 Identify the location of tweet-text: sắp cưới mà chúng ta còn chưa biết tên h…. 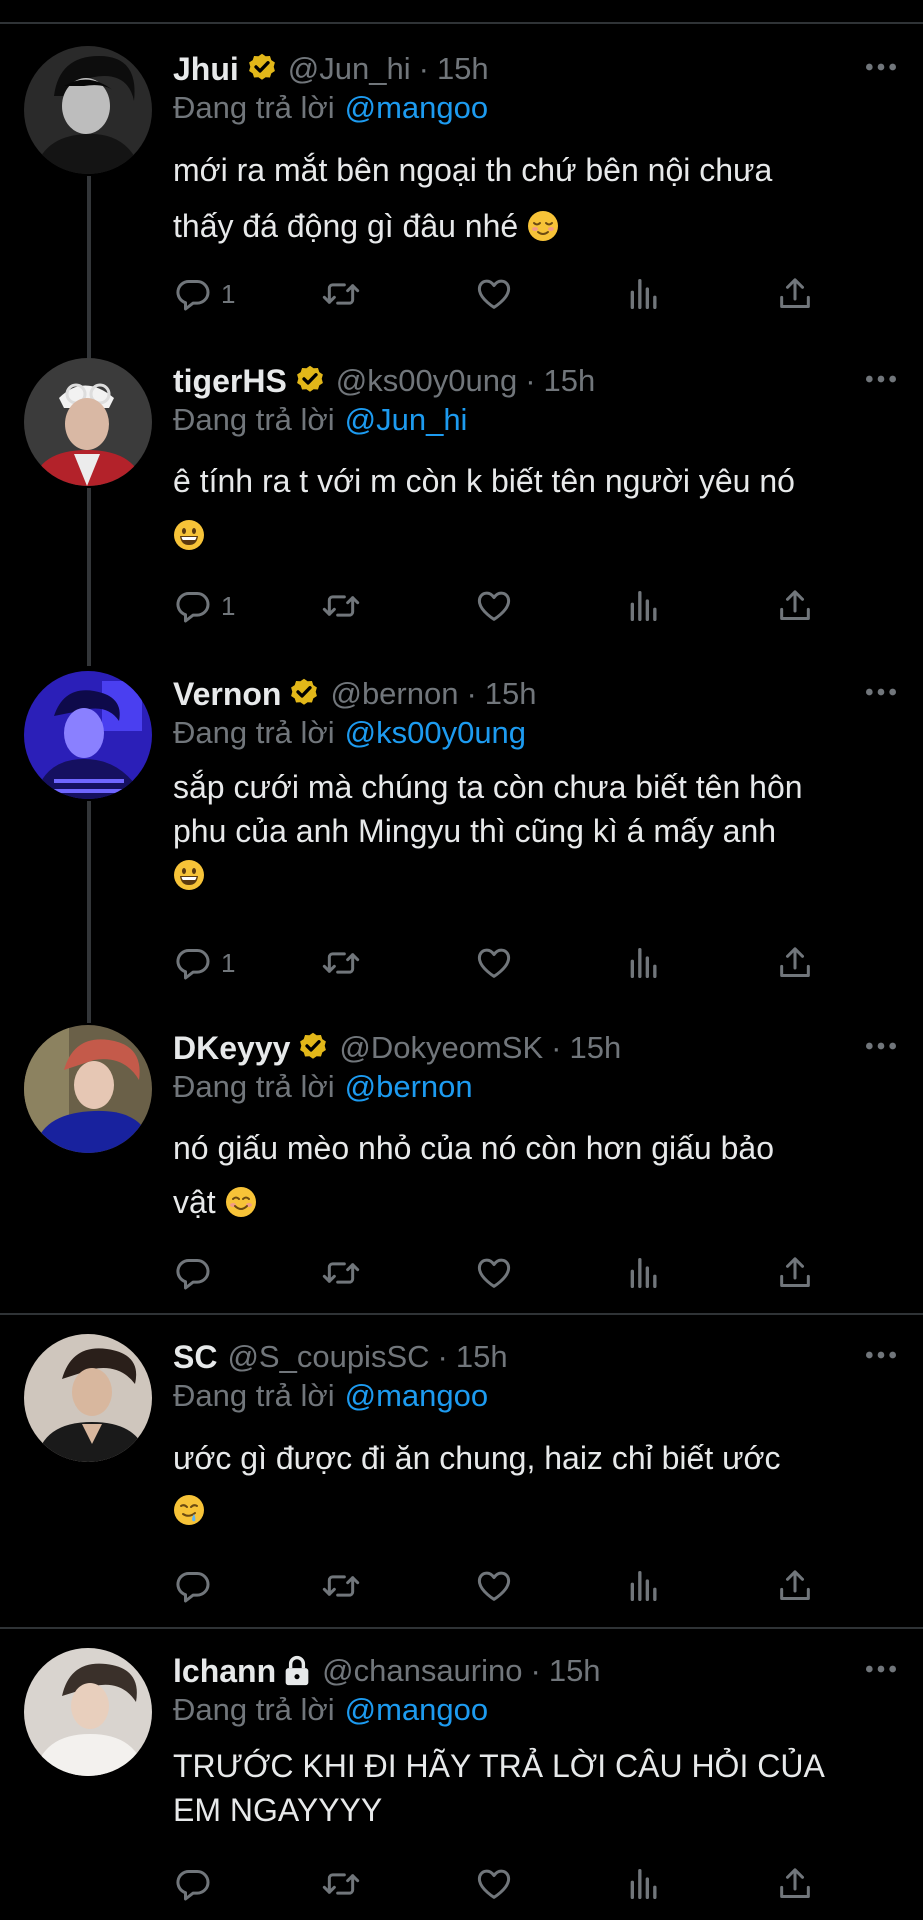
(533, 831).